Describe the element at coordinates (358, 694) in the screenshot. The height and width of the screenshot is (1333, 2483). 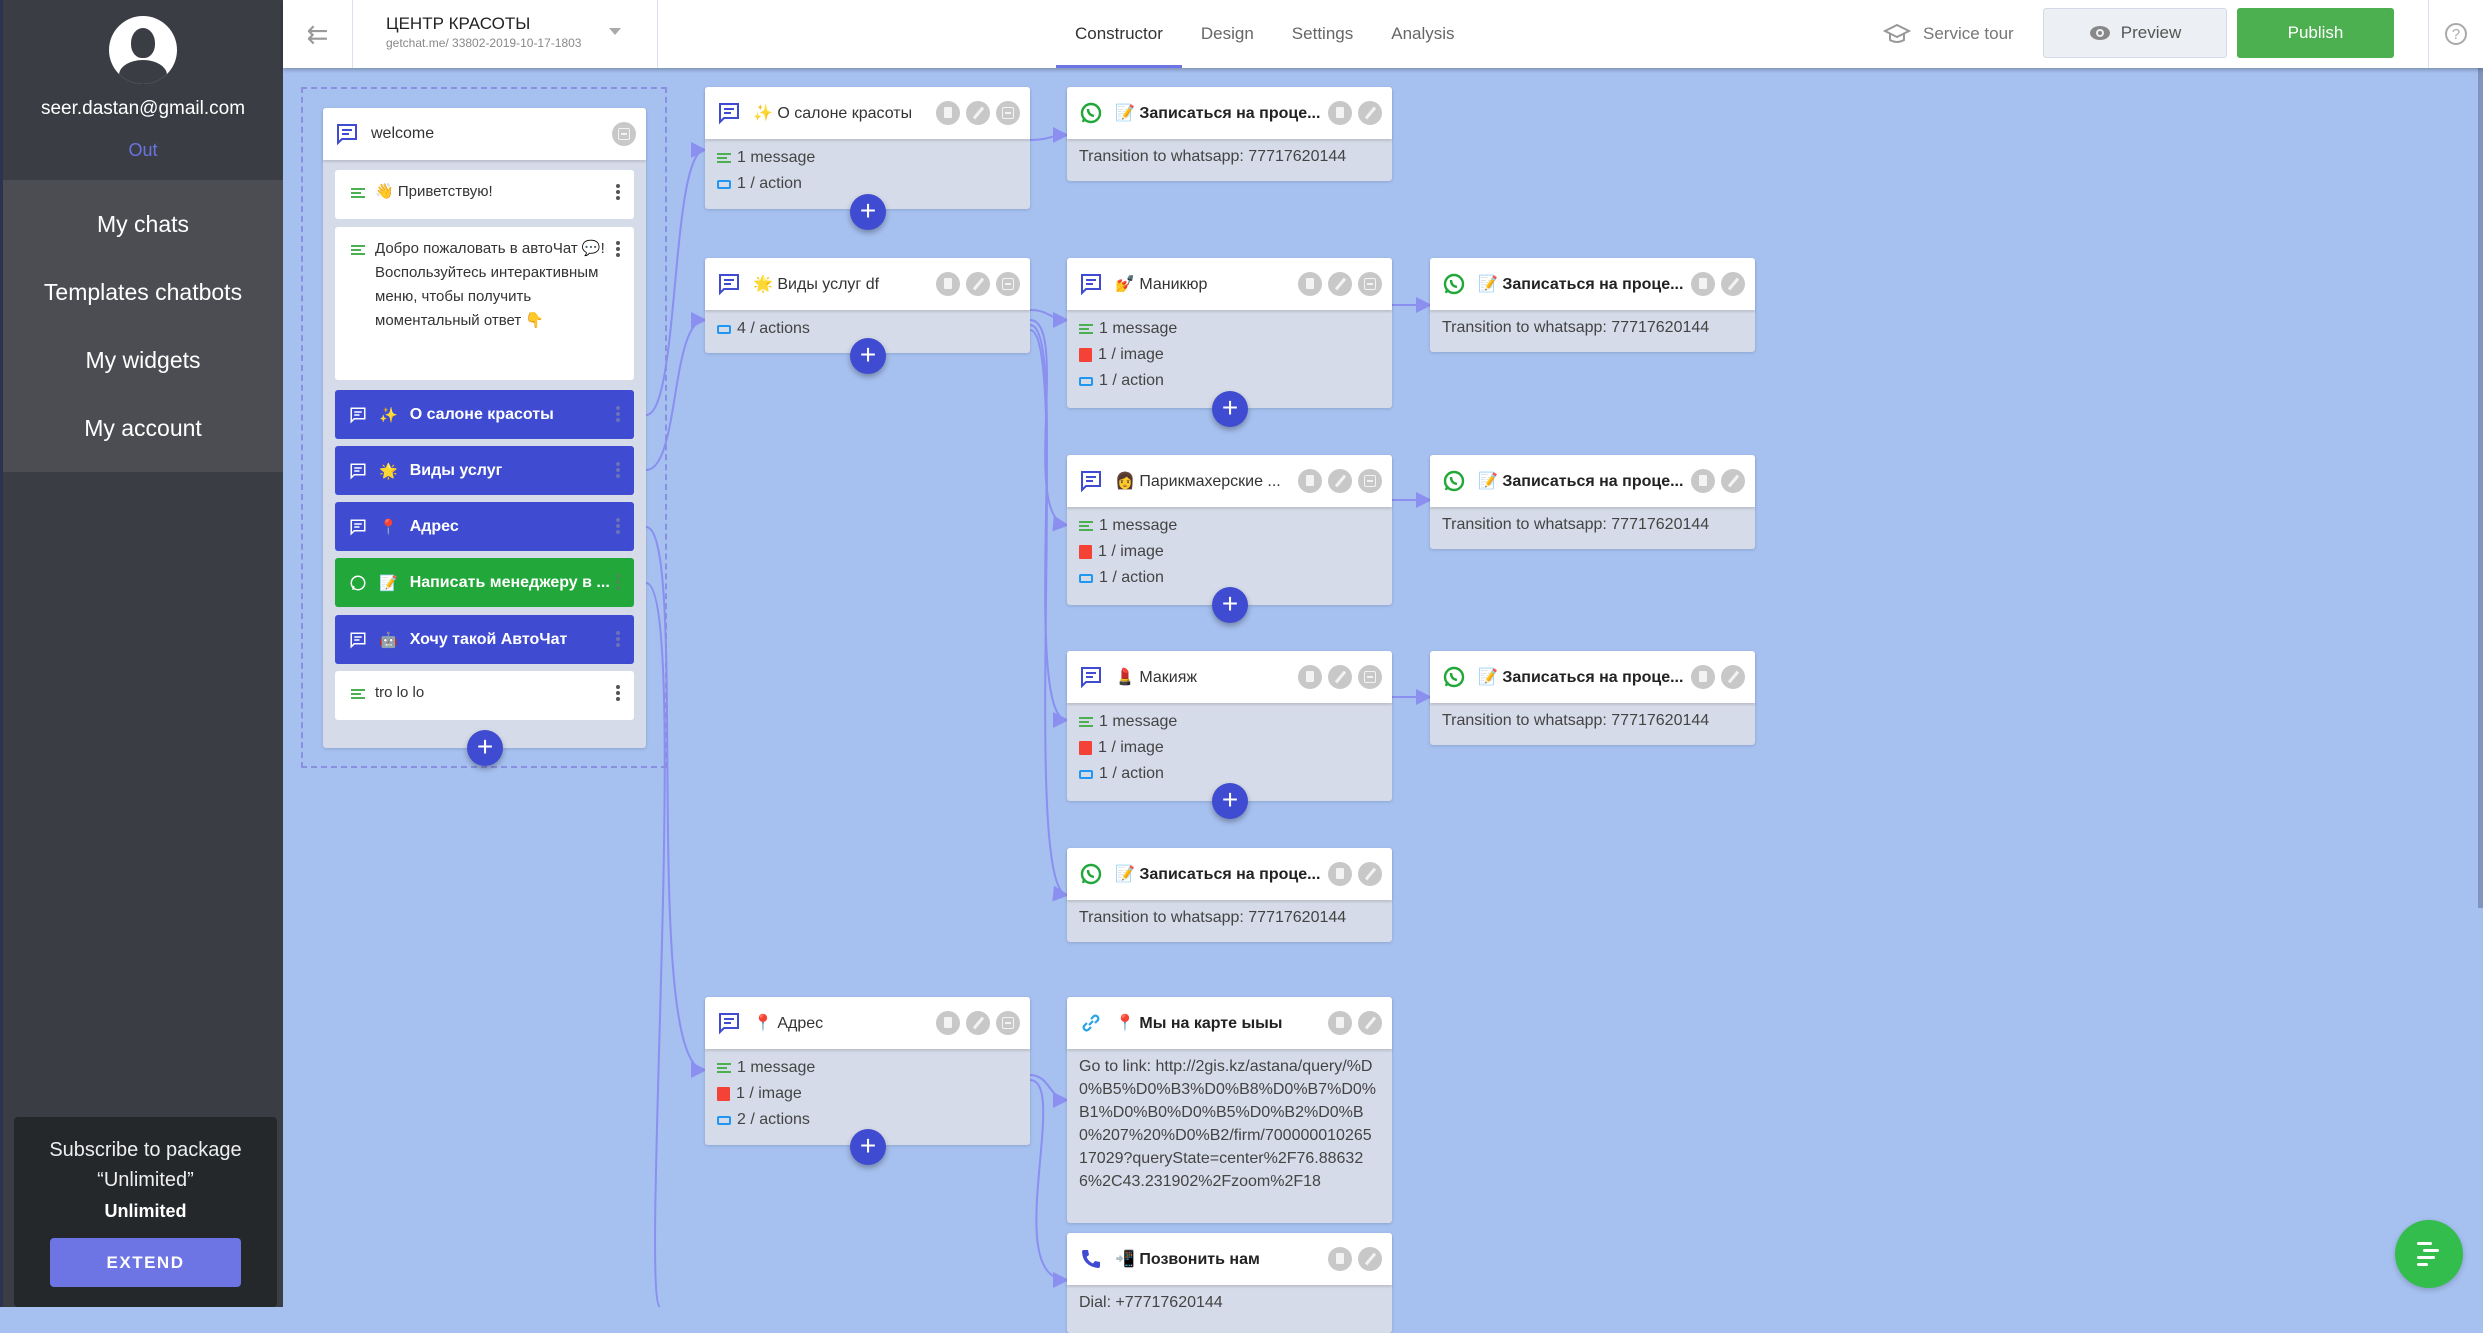
I see `text-message-icon` at that location.